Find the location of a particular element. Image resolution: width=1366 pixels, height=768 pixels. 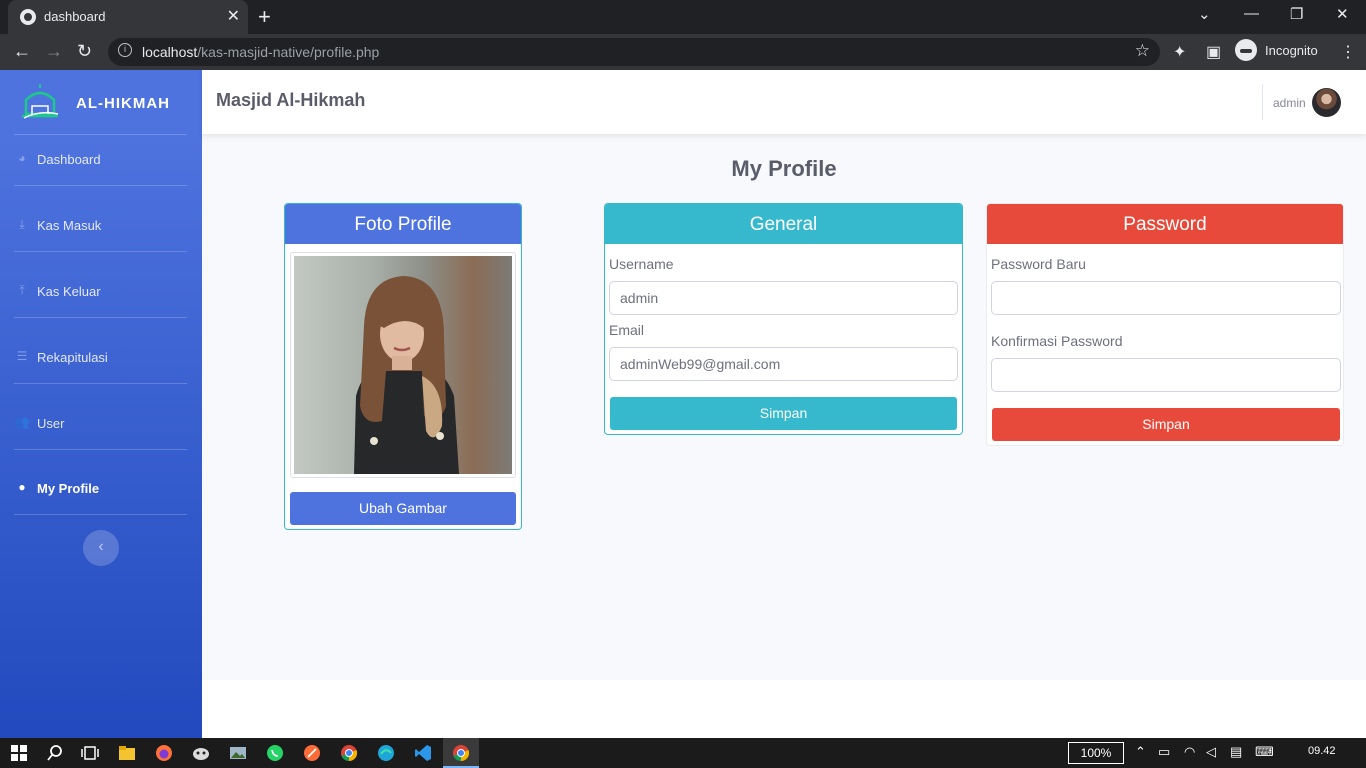

brand-name: AL-HIKMAH is located at coordinates (123, 103).